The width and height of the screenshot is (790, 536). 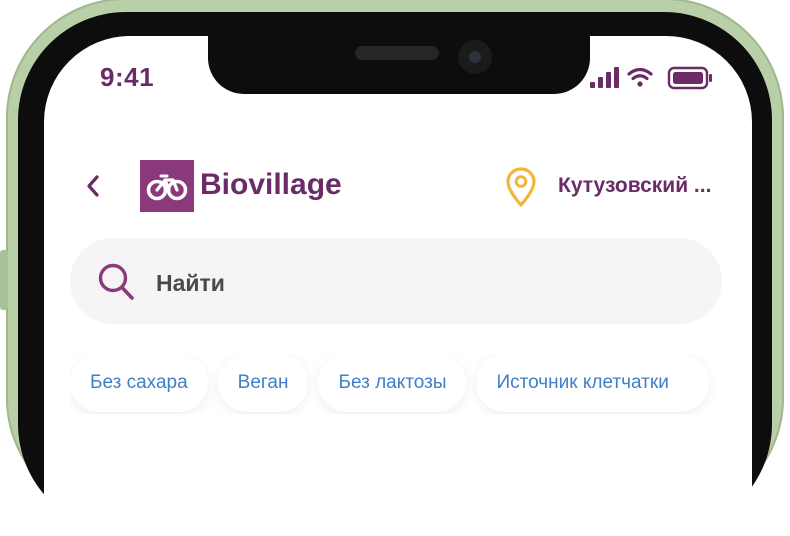 I want to click on signal-icon, so click(x=604, y=77).